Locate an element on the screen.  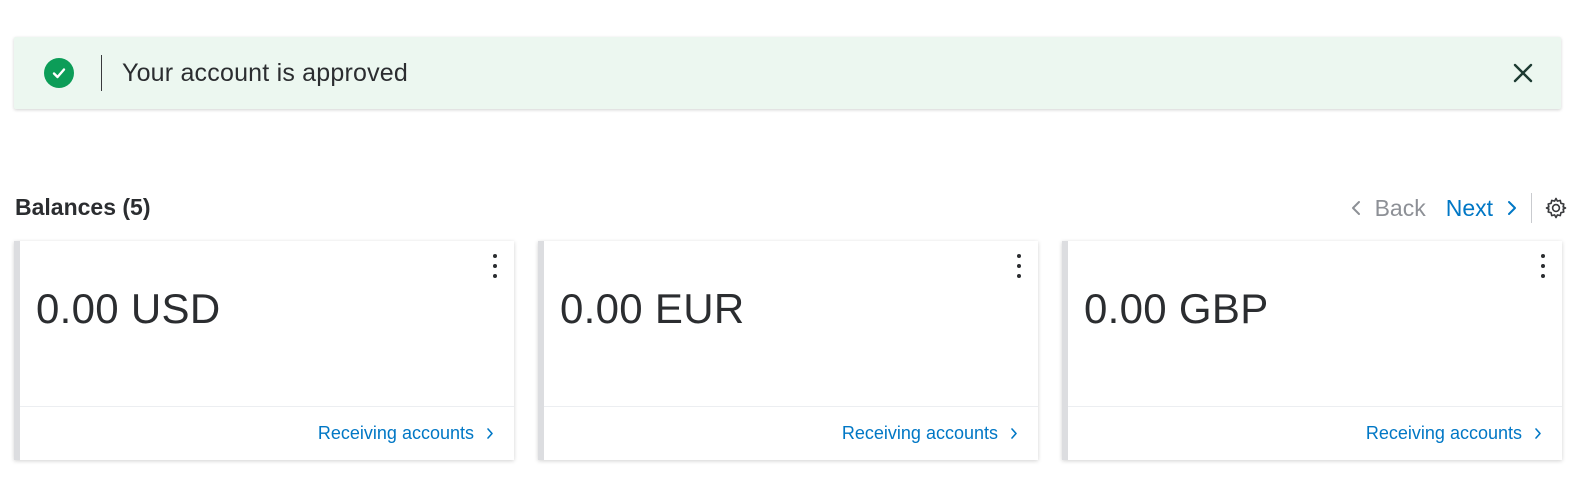
balance-card-usd: 0.00 USD Receiving accounts is located at coordinates (264, 350).